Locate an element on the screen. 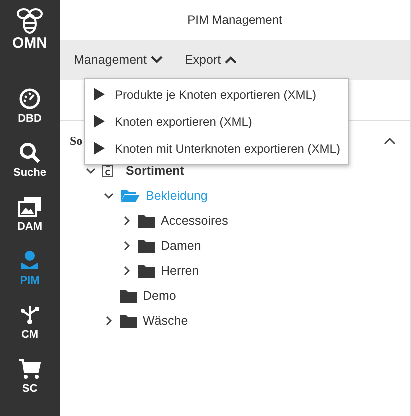  menu-item: Knoten mit Unterknoten exportieren (XML) is located at coordinates (227, 149).